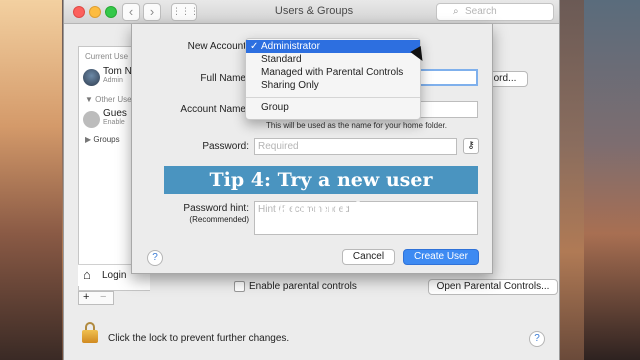 This screenshot has height=360, width=640. I want to click on menu-item-administrator: ✓ Administrator, so click(333, 46).